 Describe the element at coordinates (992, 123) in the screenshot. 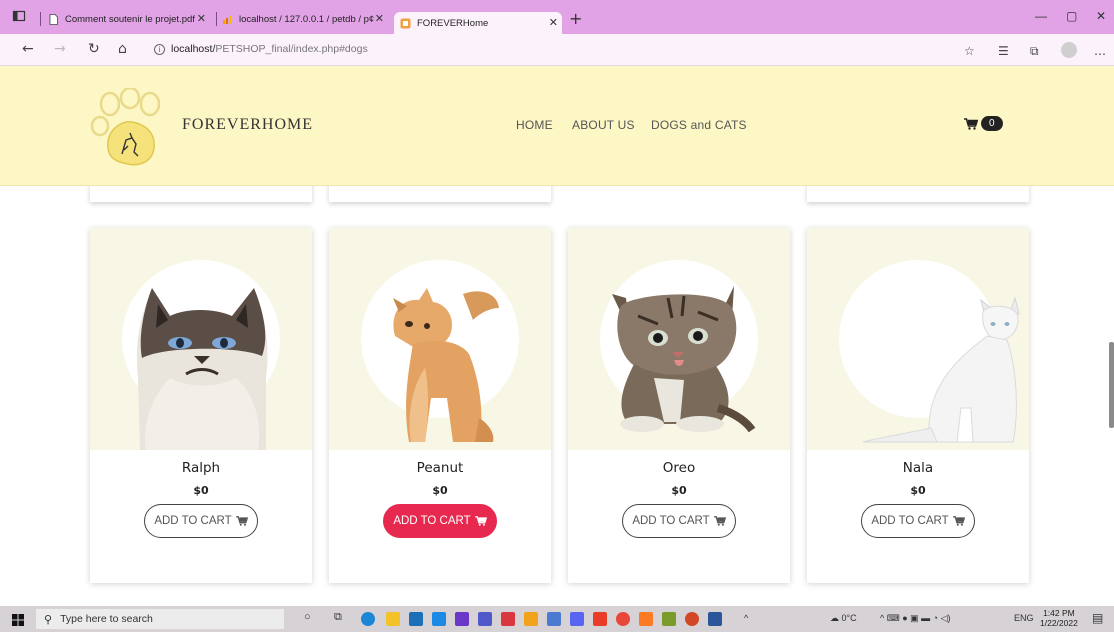

I see `cart-count-badge: 0` at that location.